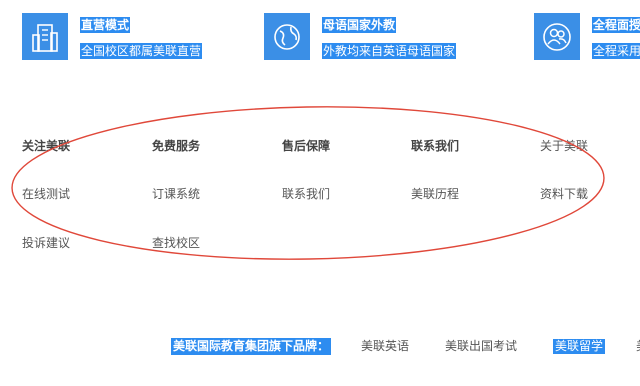 The image size is (640, 386). Describe the element at coordinates (46, 243) in the screenshot. I see `nav-link-complaints: 投诉建议` at that location.